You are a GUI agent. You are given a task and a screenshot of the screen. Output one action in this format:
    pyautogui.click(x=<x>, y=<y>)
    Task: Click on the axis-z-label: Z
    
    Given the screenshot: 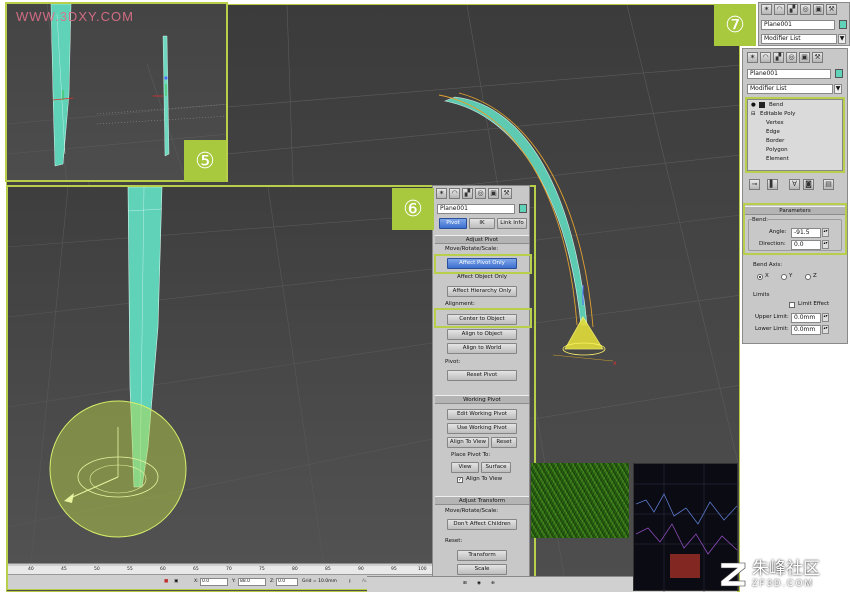 What is the action you would take?
    pyautogui.click(x=815, y=276)
    